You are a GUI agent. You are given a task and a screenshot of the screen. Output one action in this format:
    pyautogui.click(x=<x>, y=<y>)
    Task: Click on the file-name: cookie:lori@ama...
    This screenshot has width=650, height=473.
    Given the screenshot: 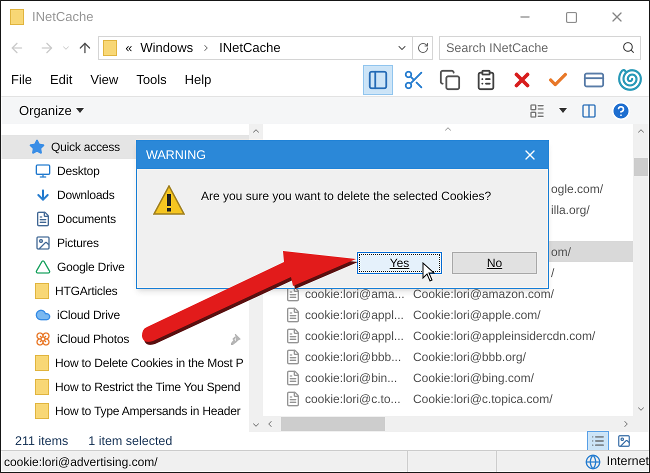 What is the action you would take?
    pyautogui.click(x=355, y=294)
    